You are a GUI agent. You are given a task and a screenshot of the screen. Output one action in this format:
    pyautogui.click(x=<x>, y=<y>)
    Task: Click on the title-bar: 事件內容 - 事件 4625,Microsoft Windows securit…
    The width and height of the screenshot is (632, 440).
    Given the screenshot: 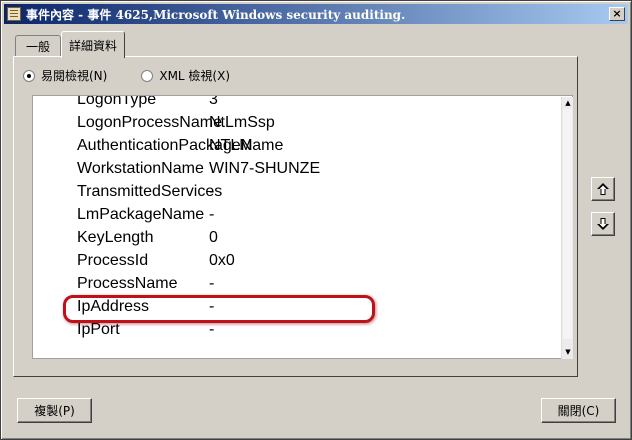 What is the action you would take?
    pyautogui.click(x=316, y=14)
    